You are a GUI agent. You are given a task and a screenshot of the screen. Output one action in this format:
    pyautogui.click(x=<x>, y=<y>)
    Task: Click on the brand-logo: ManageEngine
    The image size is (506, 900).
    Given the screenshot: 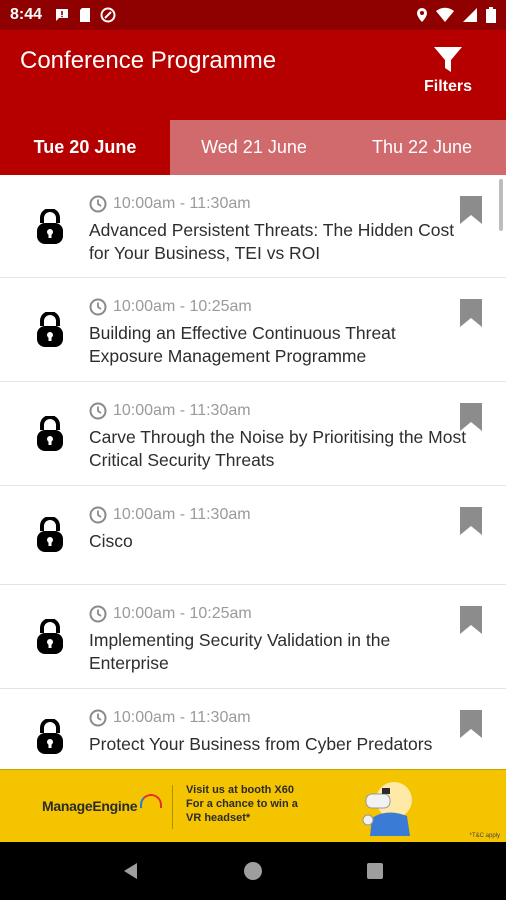 What is the action you would take?
    pyautogui.click(x=90, y=806)
    